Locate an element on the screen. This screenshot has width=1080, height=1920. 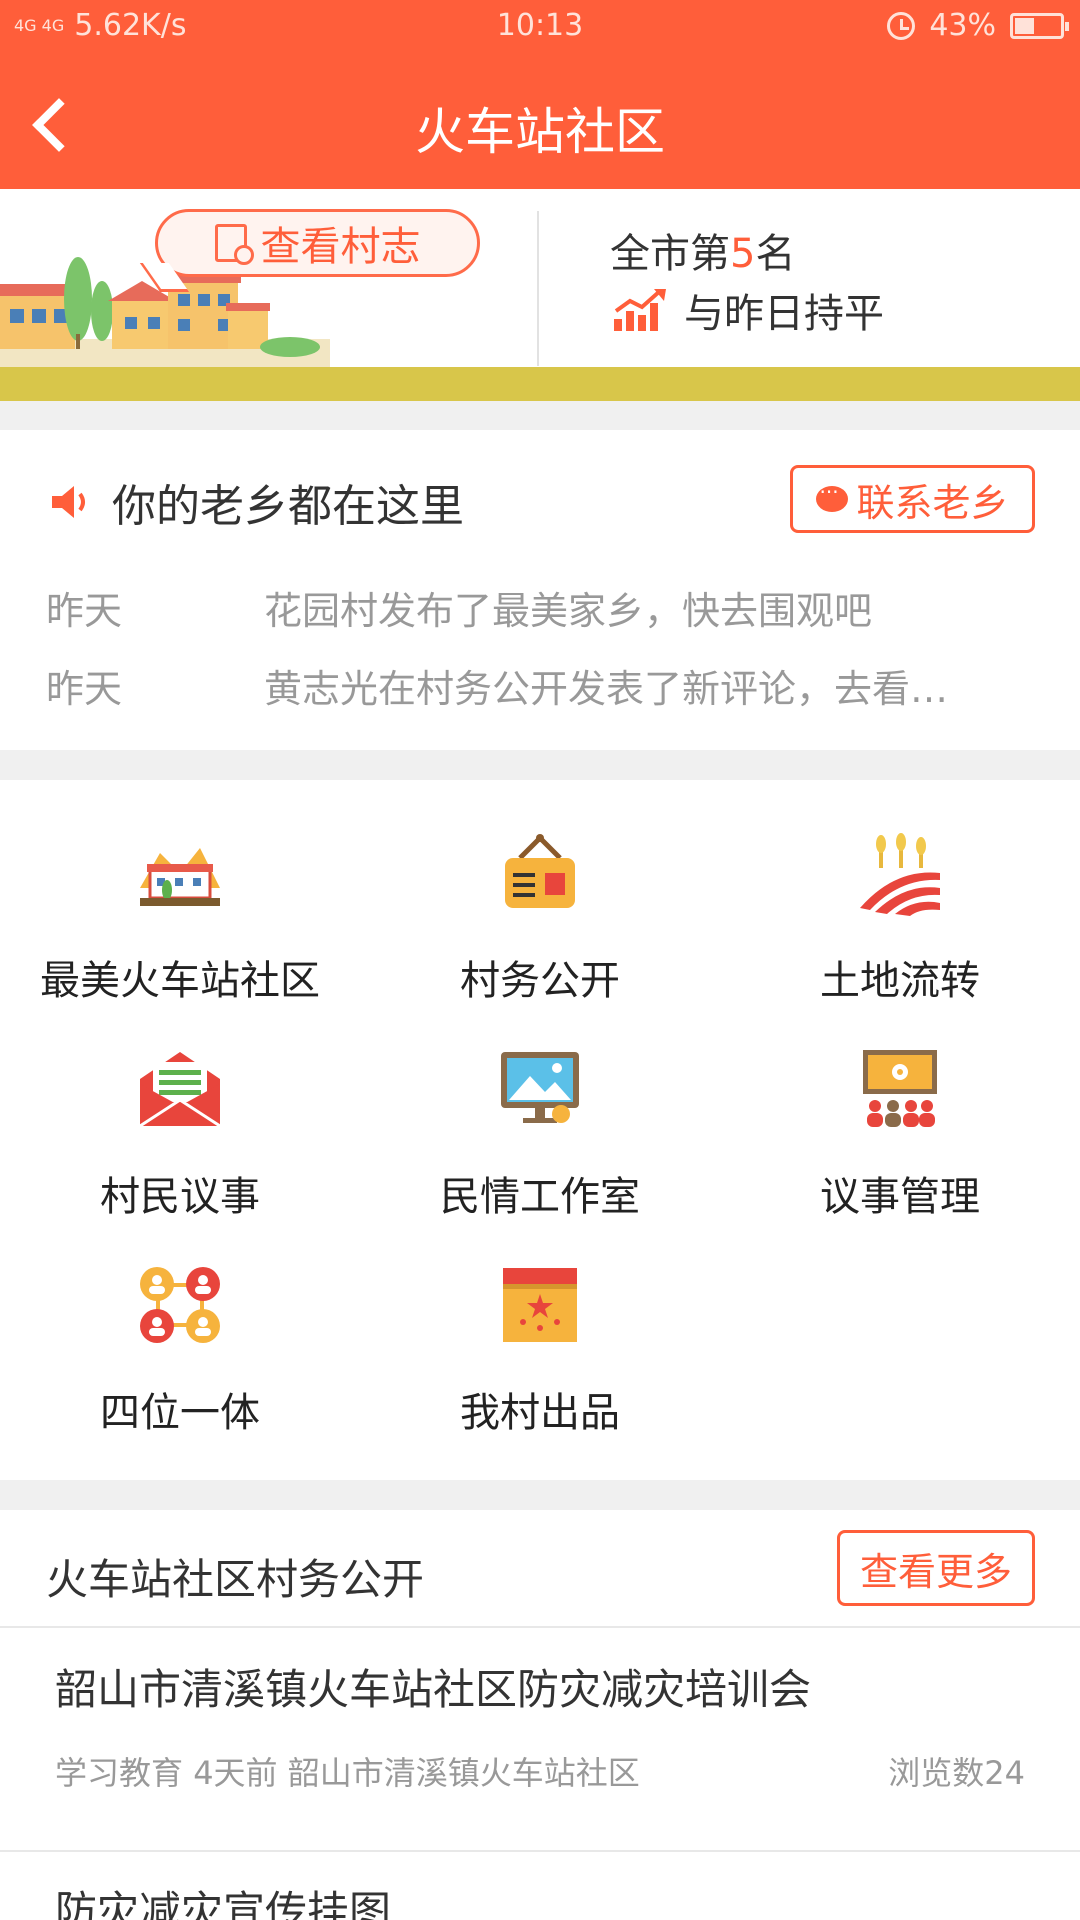
top-bar: 4G 4G 5.62K/s 10:13 43% 火车站社区 is located at coordinates (540, 94).